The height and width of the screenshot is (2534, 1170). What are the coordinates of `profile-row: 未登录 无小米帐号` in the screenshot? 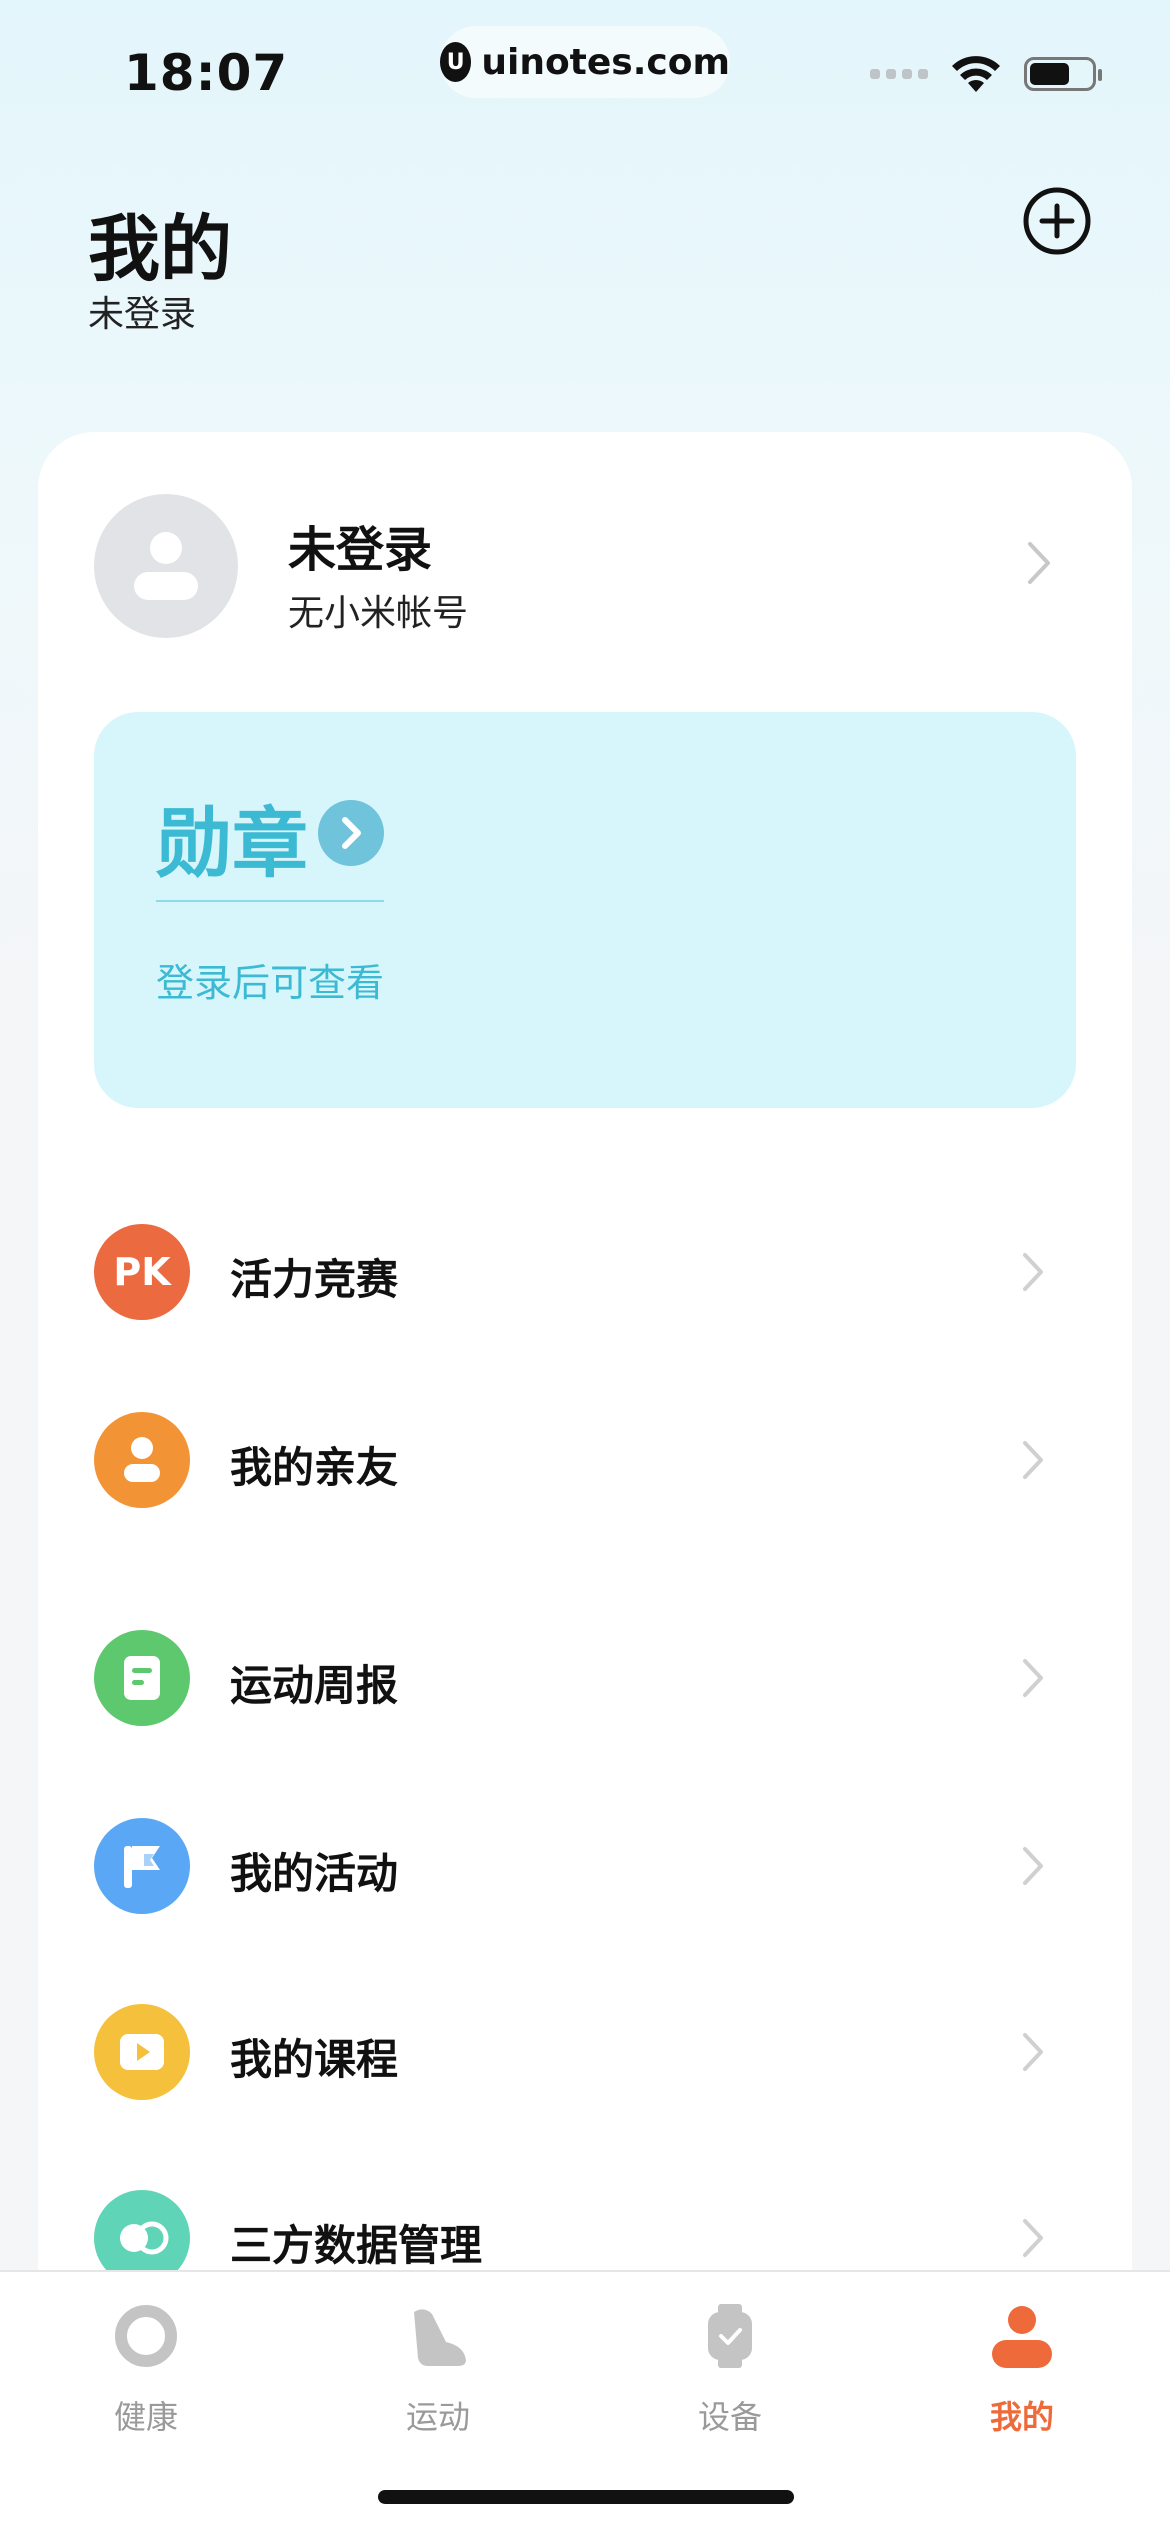 It's located at (584, 566).